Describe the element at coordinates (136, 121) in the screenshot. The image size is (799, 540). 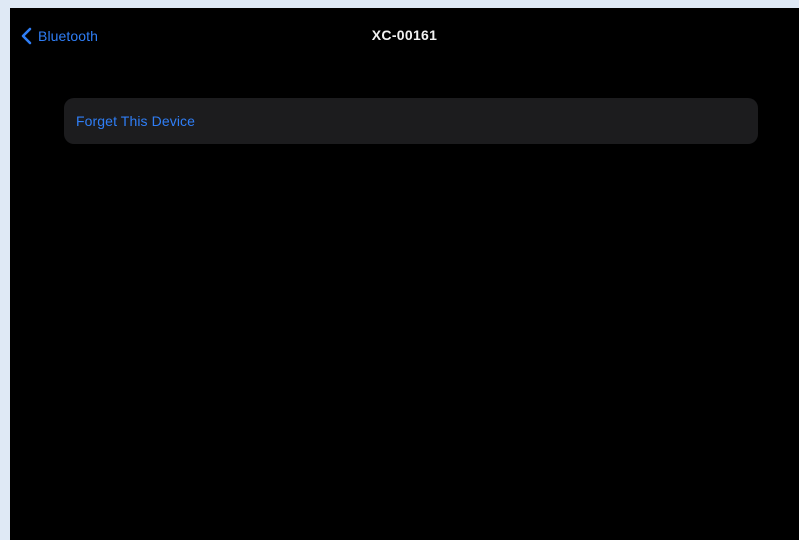
I see `forget-device-label: Forget This Device` at that location.